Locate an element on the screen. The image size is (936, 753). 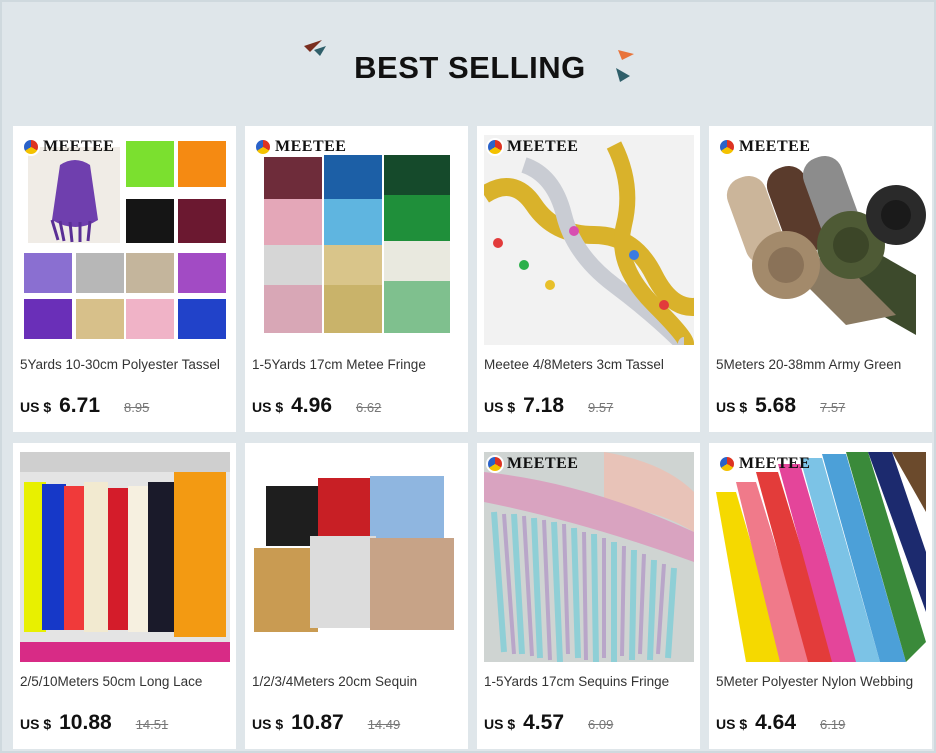
page-title: BEST SELLING is located at coordinates (470, 67).